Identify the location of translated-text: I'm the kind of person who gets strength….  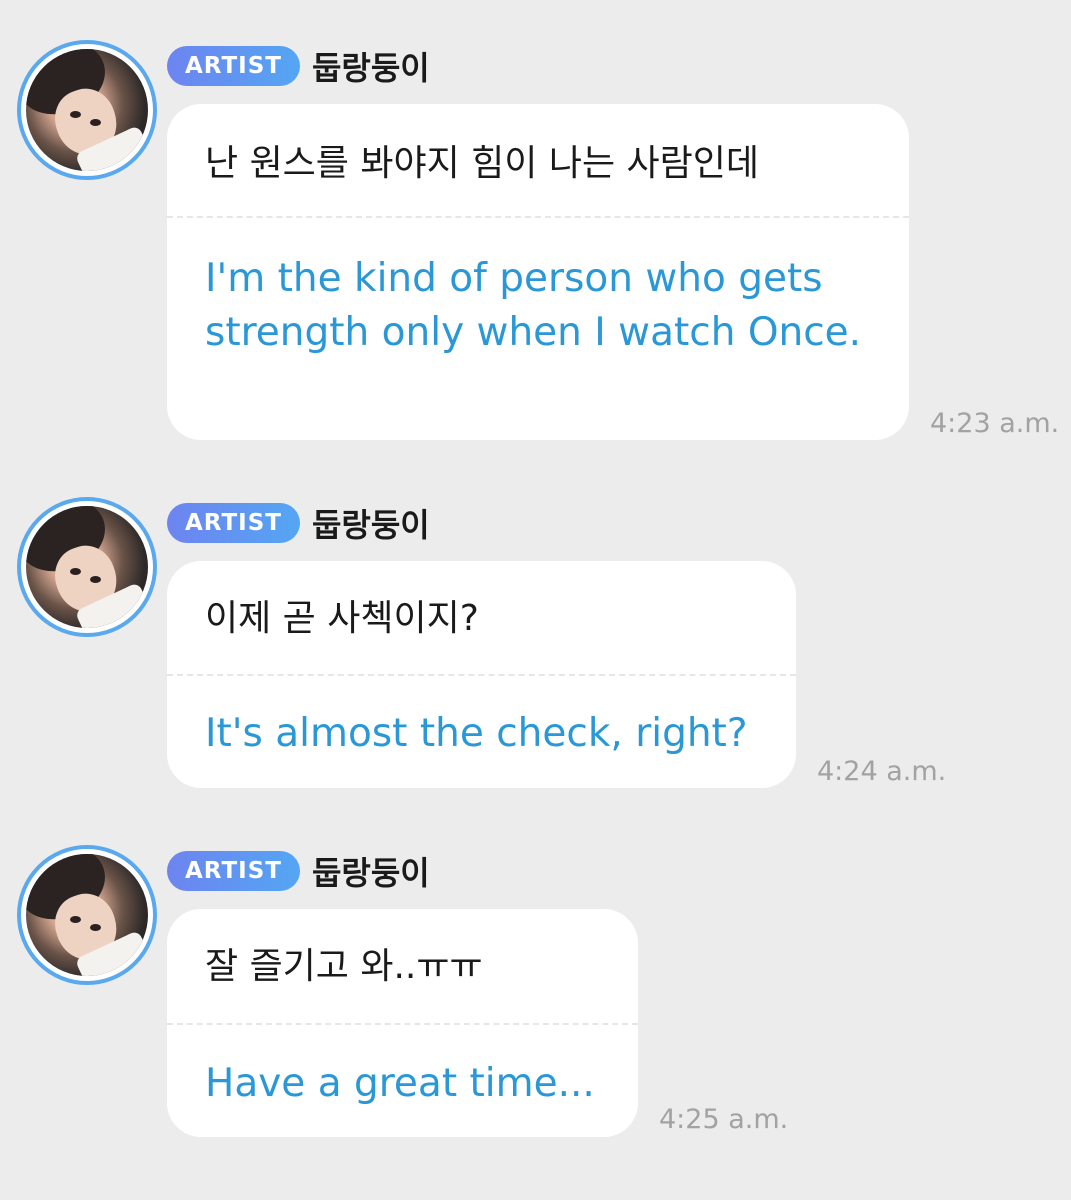
(533, 305).